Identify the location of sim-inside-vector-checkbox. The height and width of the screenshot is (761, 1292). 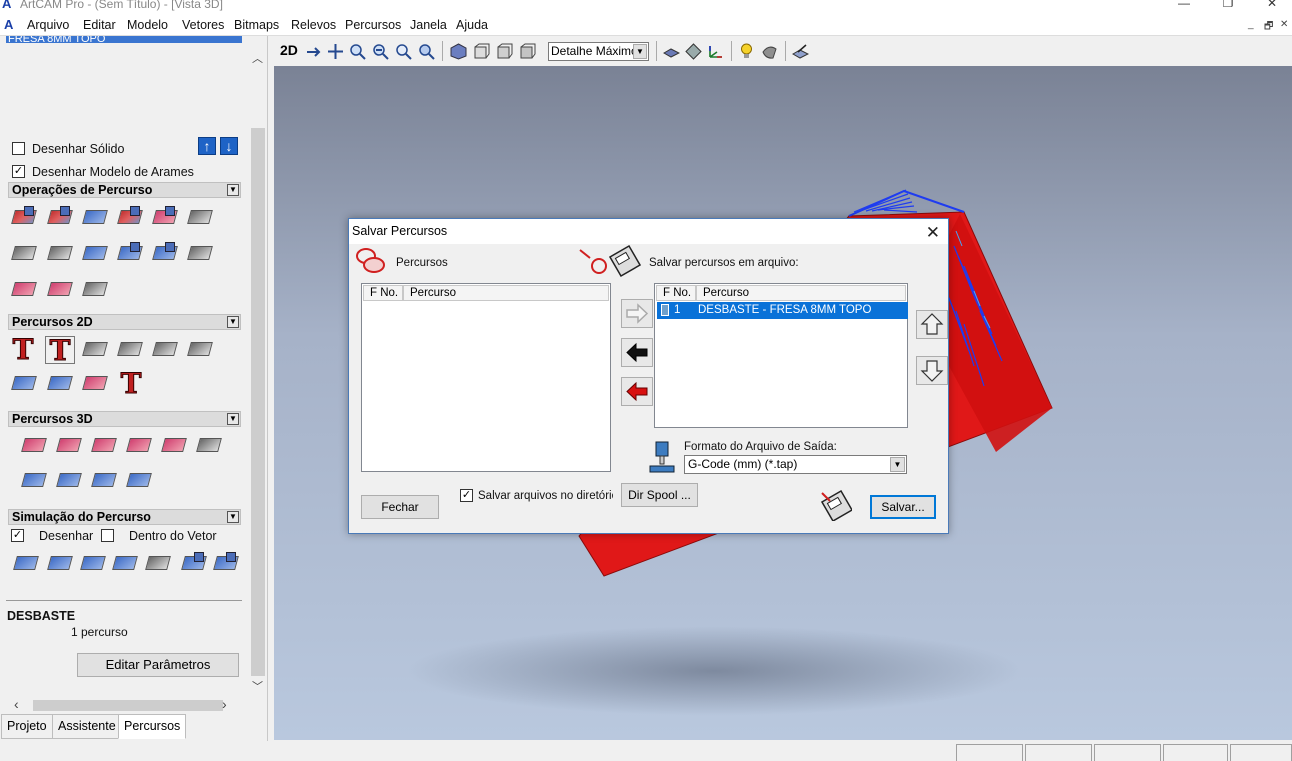
(107, 535).